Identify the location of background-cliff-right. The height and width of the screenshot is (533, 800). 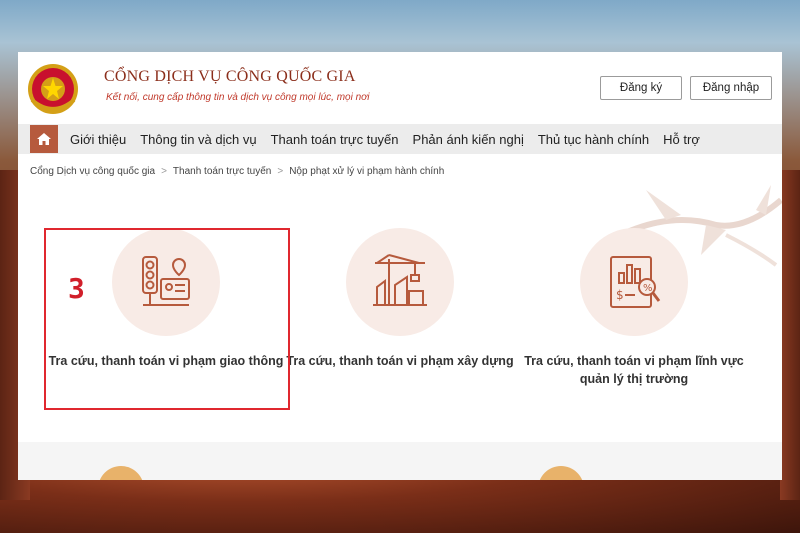
(790, 335).